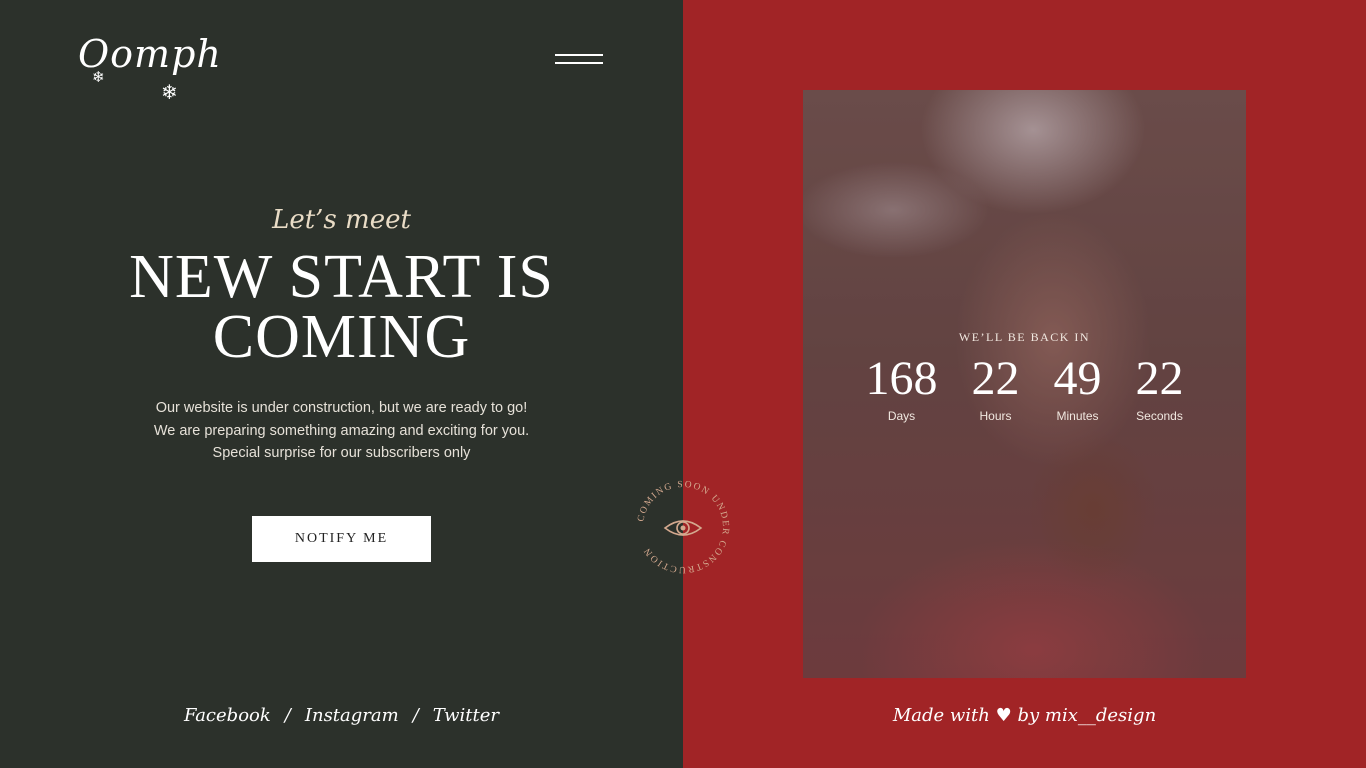 The width and height of the screenshot is (1366, 768). I want to click on heart-icon: ♥, so click(1003, 715).